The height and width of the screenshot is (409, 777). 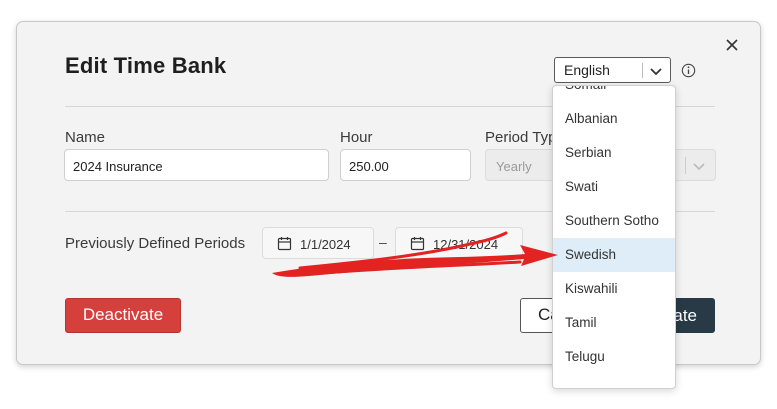 What do you see at coordinates (614, 94) in the screenshot?
I see `language-option: Somali` at bounding box center [614, 94].